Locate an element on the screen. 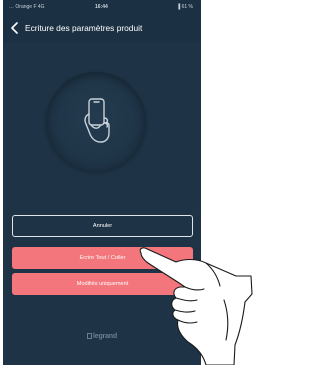  navigation-bar: Ecriture des paramètres produit is located at coordinates (102, 28).